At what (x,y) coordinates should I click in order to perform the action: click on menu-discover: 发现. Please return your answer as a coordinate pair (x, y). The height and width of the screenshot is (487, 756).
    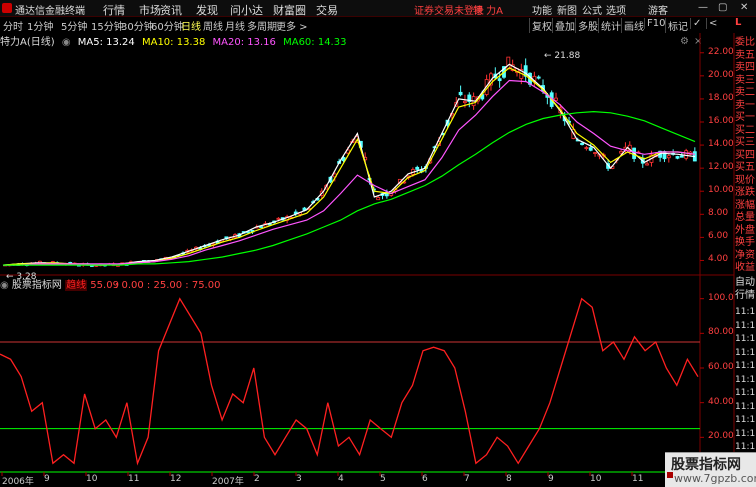
    Looking at the image, I should click on (207, 10).